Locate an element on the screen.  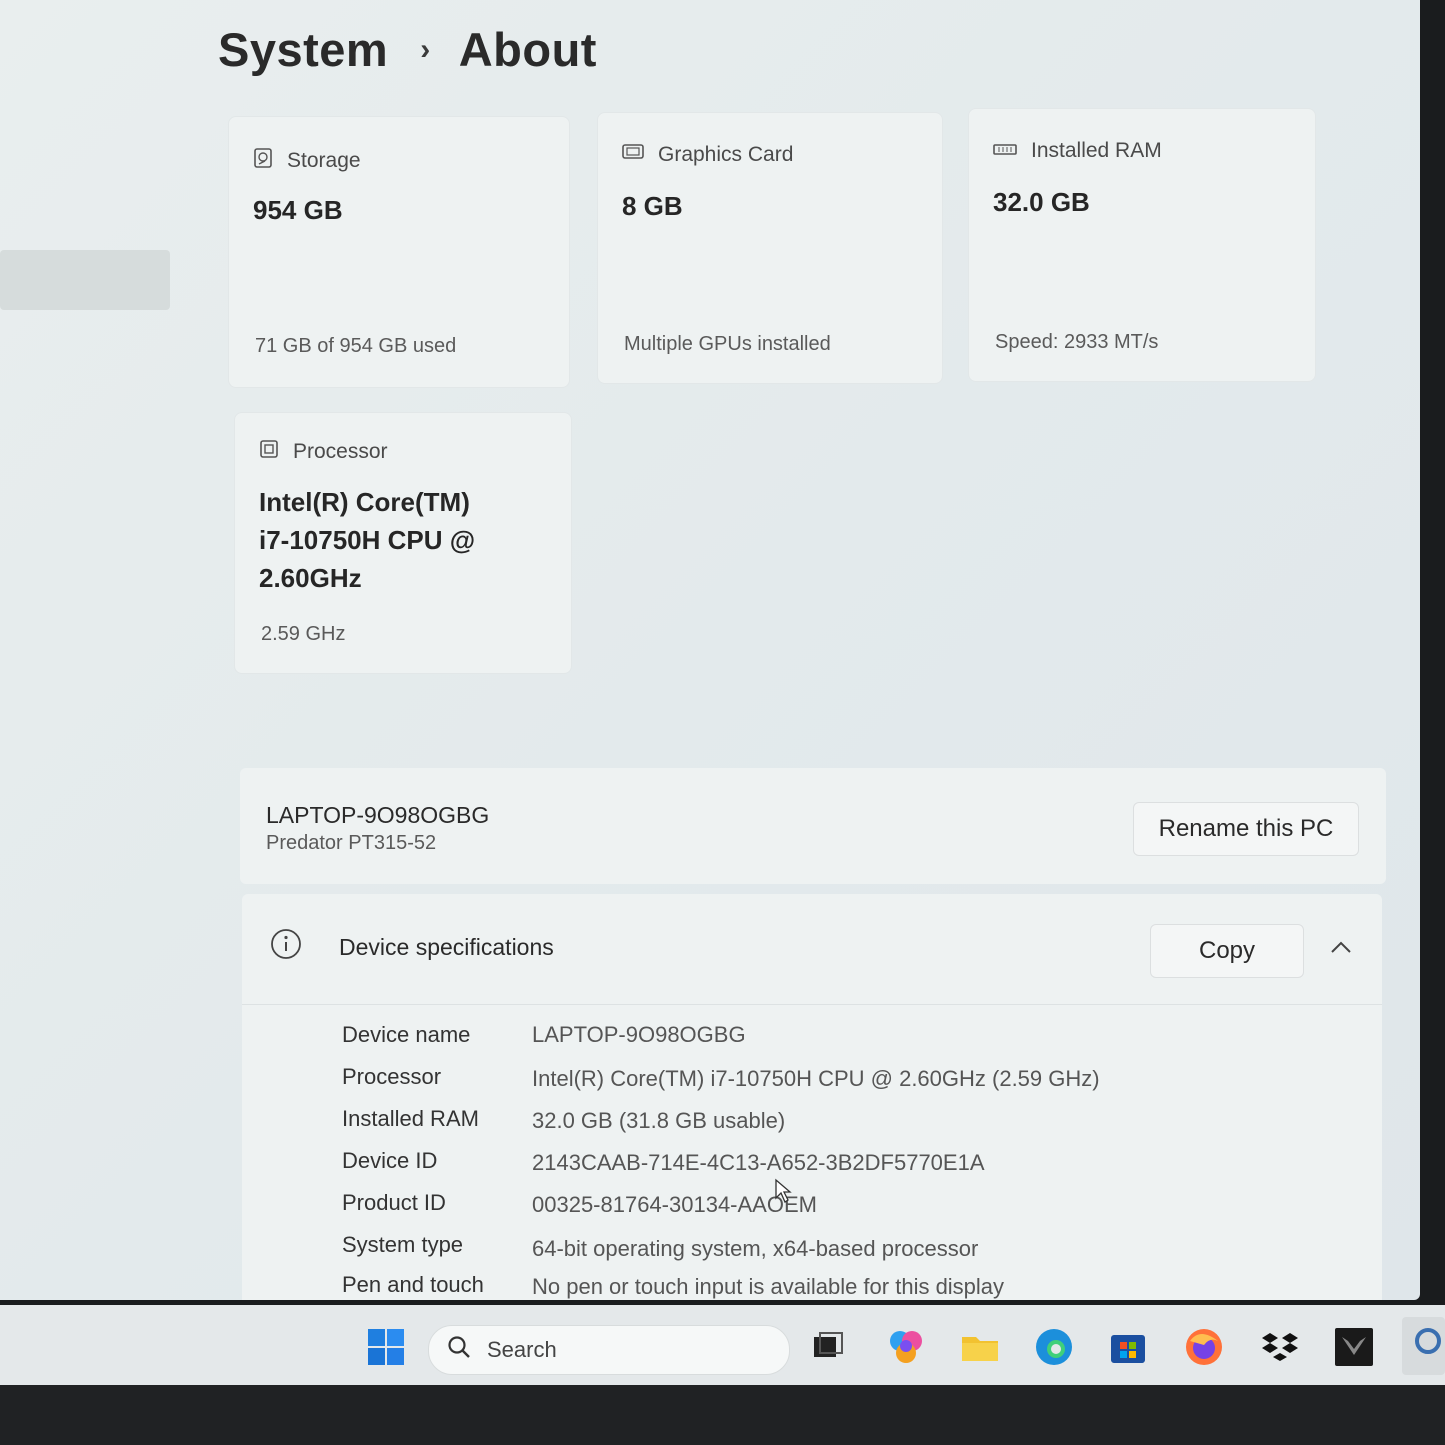
mouse-cursor-icon is located at coordinates (783, 1193).